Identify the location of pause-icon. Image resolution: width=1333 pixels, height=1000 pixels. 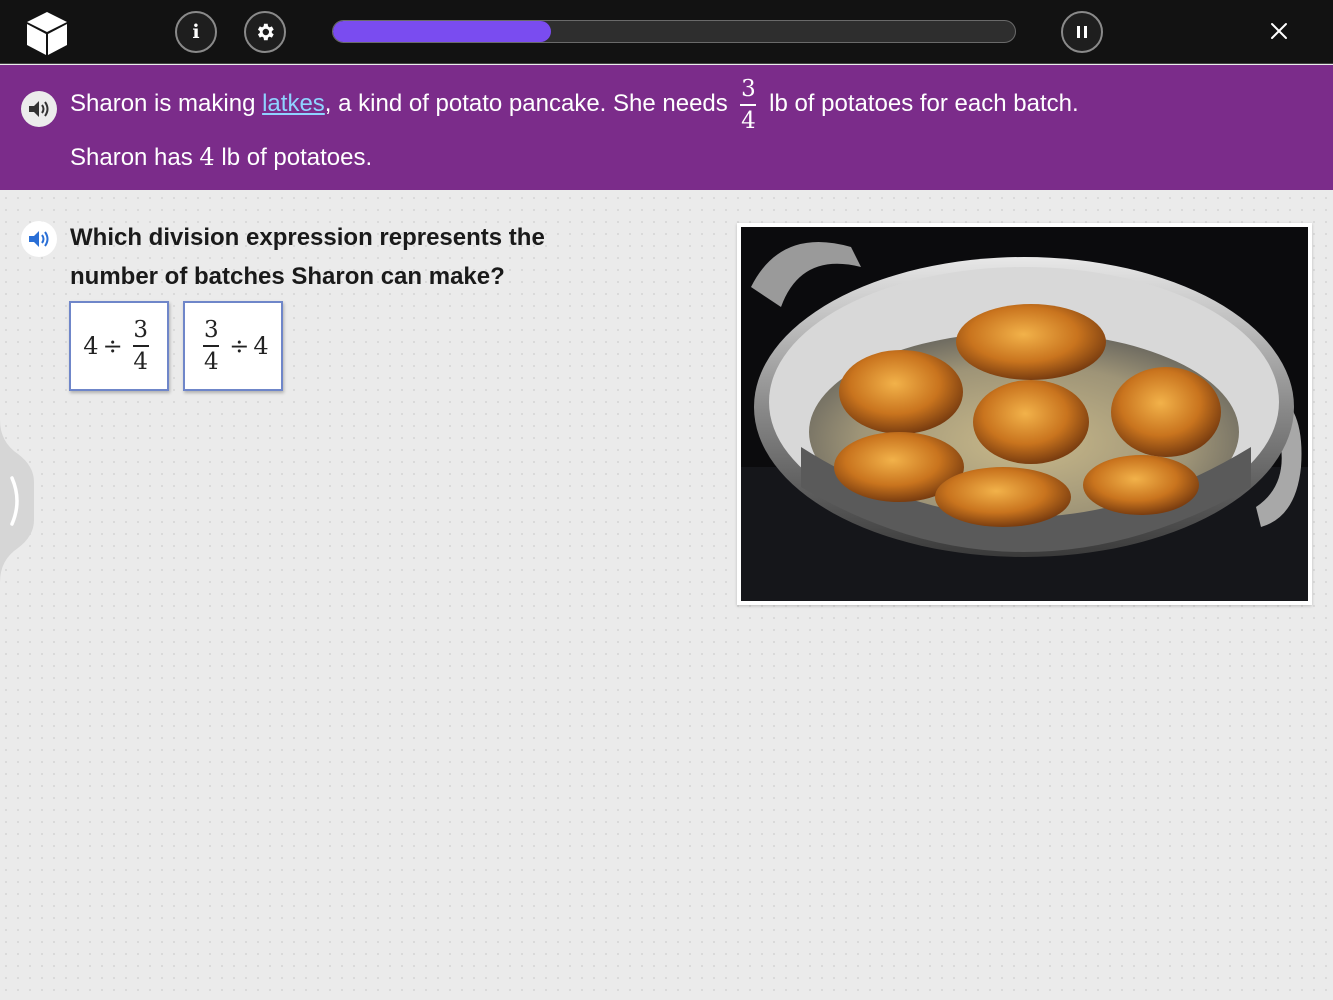
(1082, 32).